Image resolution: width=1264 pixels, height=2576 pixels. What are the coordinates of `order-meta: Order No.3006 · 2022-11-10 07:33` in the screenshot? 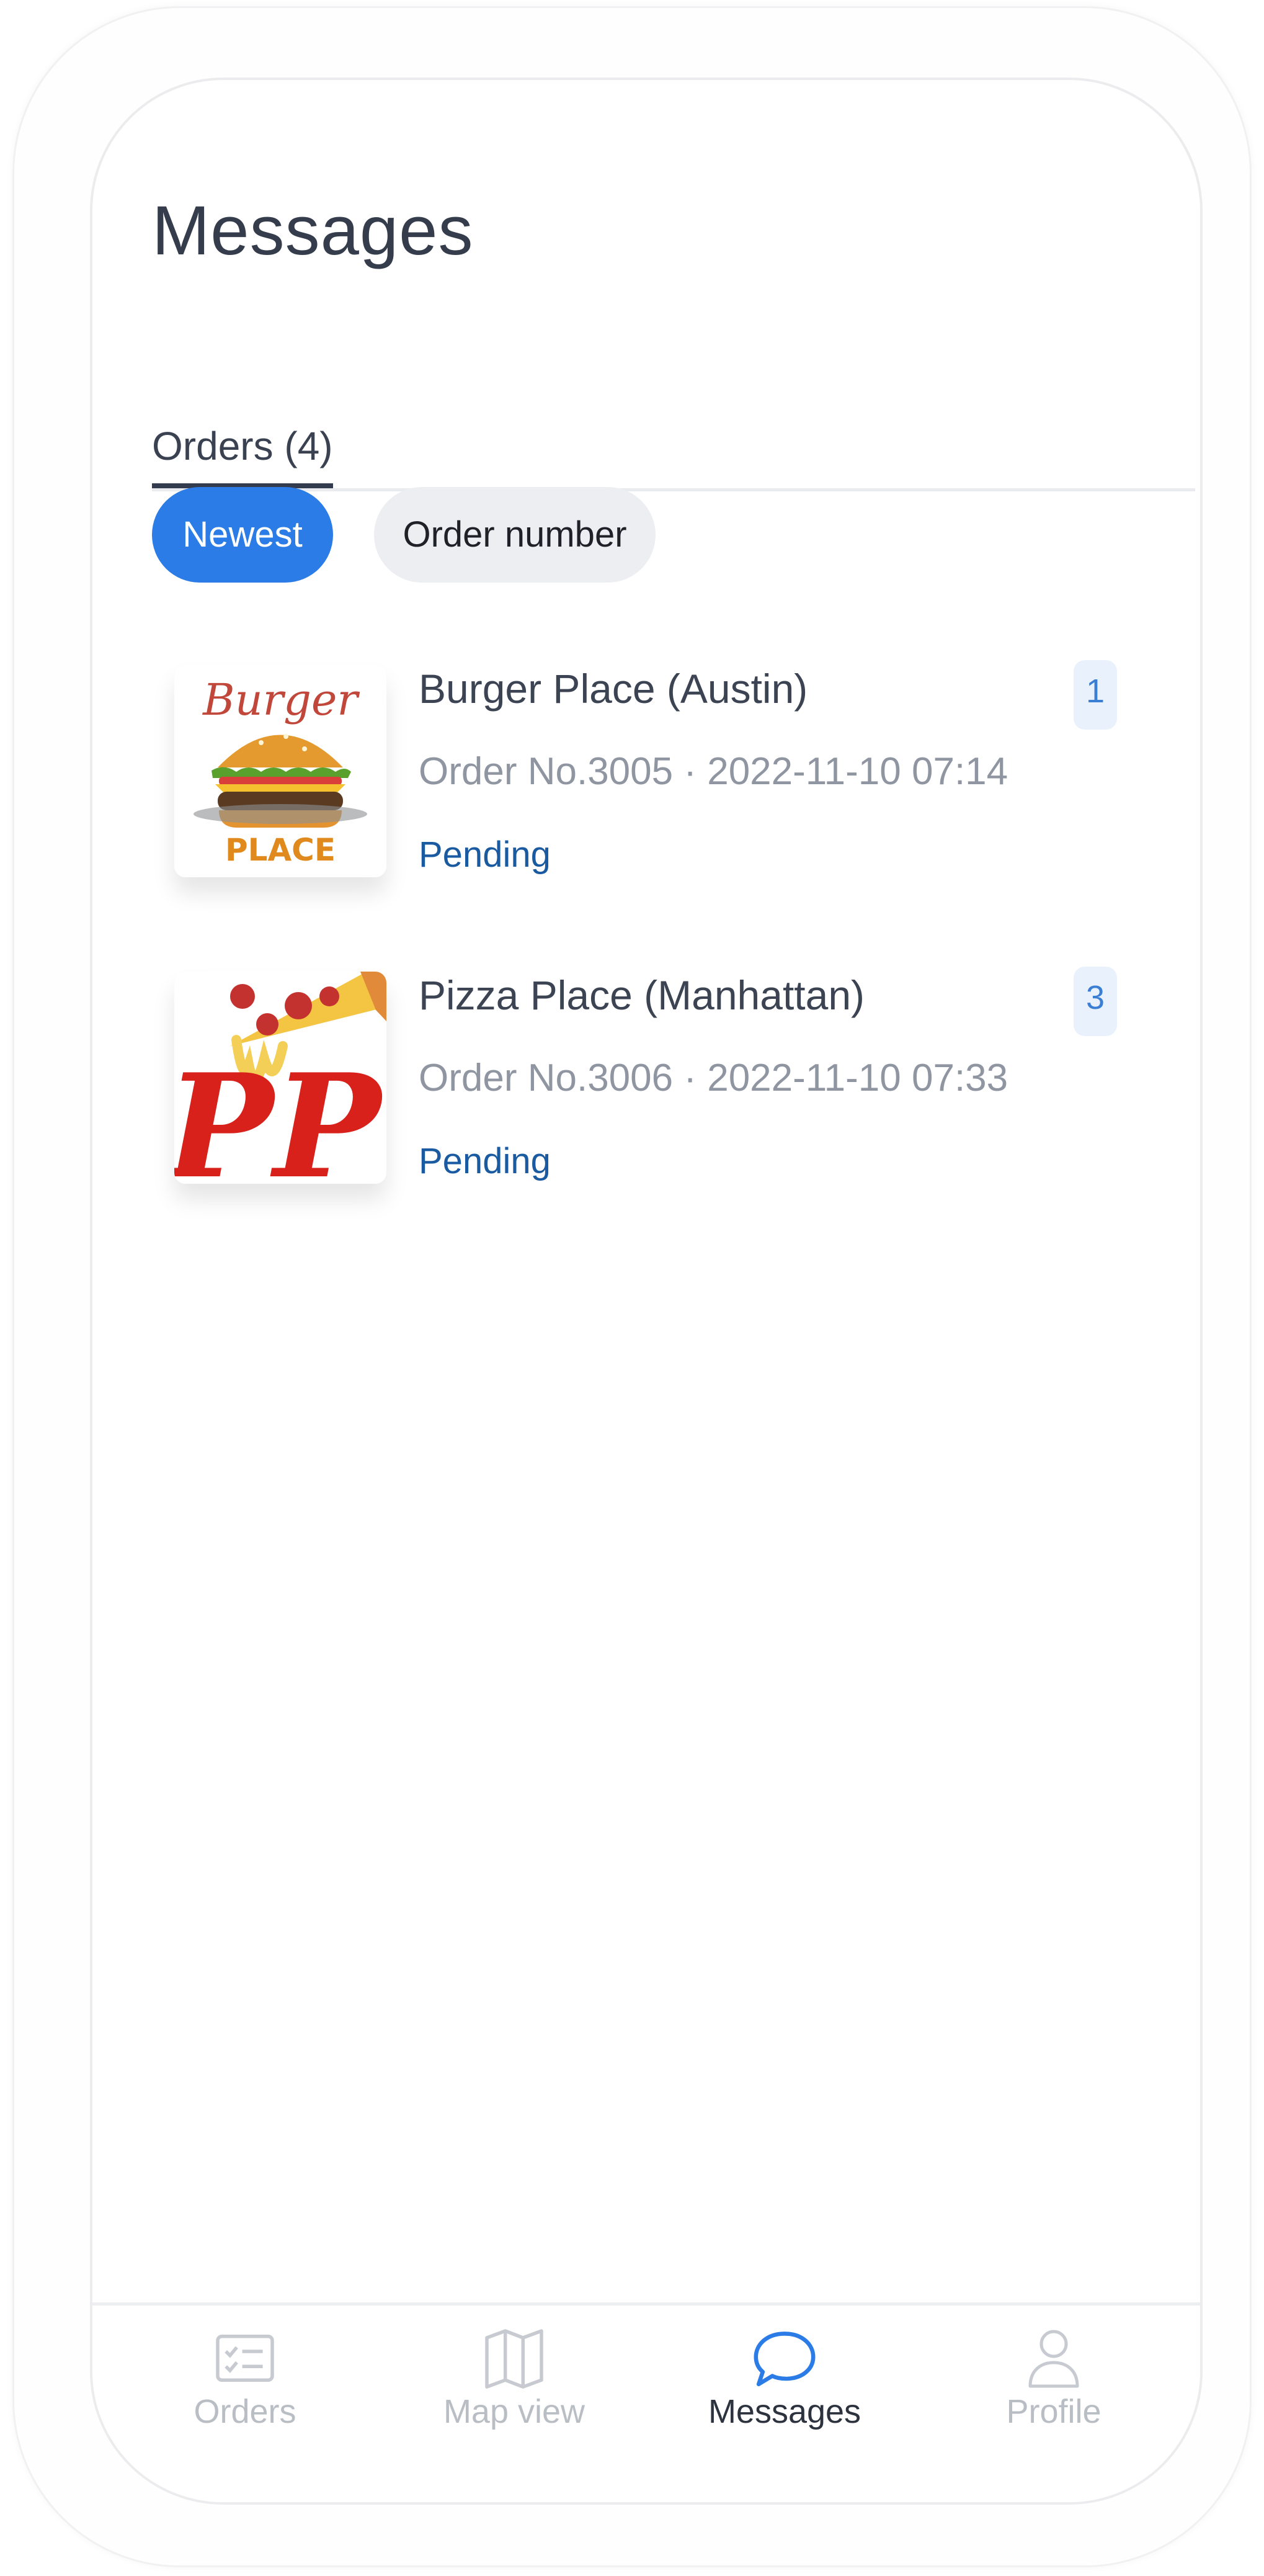 It's located at (713, 1078).